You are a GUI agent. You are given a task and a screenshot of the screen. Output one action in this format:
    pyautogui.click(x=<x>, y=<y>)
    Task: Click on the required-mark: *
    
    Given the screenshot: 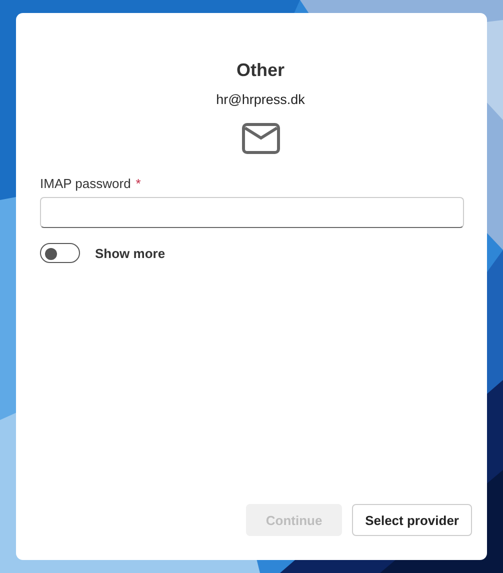 What is the action you would take?
    pyautogui.click(x=138, y=183)
    